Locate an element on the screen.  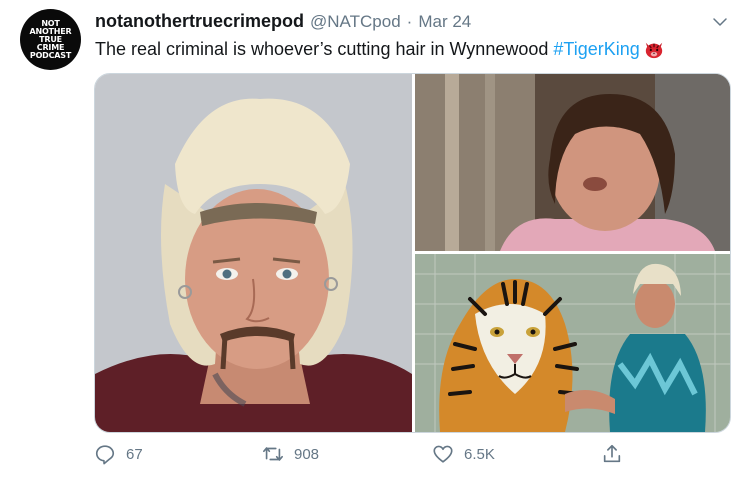
share-button is located at coordinates (612, 454).